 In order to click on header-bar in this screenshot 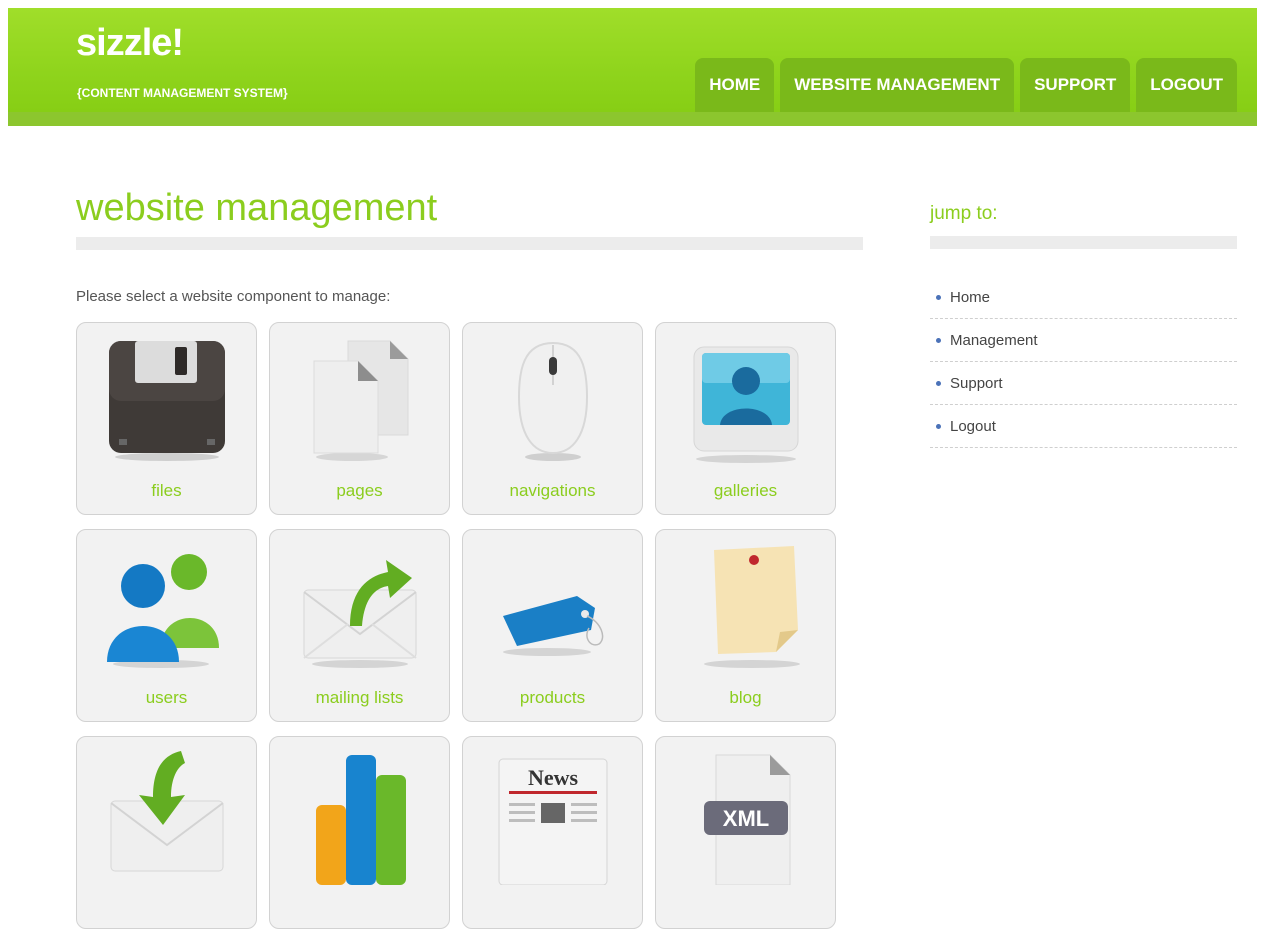, I will do `click(632, 119)`.